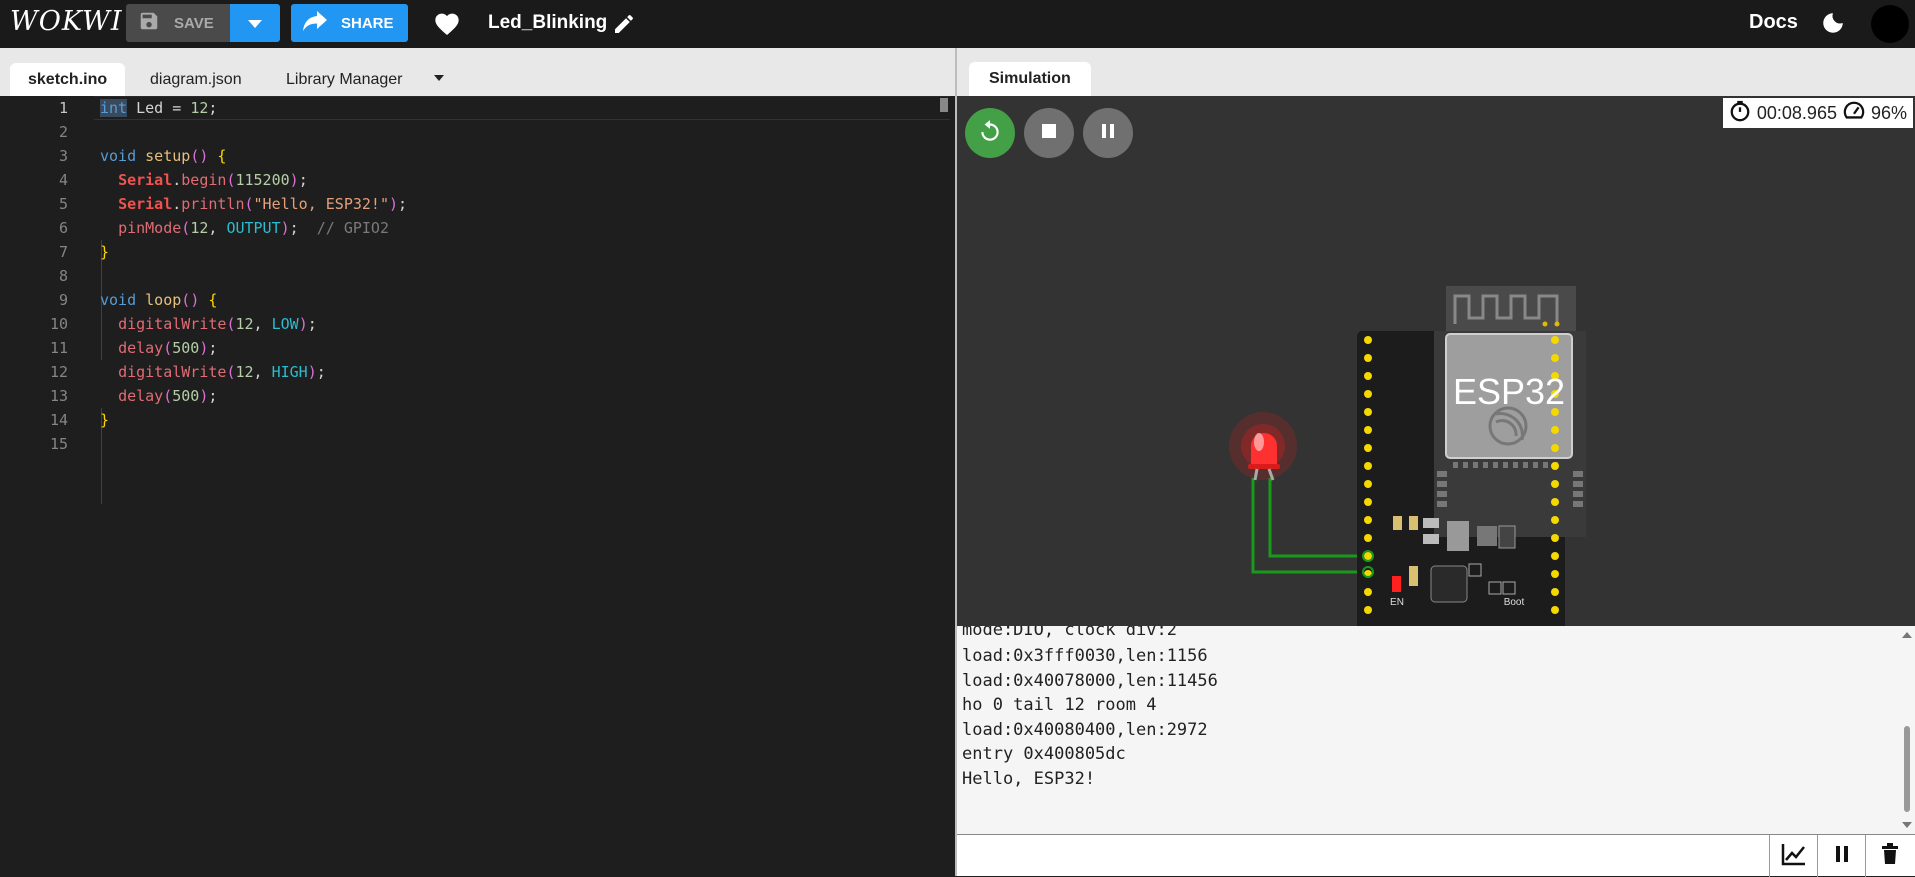  I want to click on serial-pause-button, so click(1841, 856).